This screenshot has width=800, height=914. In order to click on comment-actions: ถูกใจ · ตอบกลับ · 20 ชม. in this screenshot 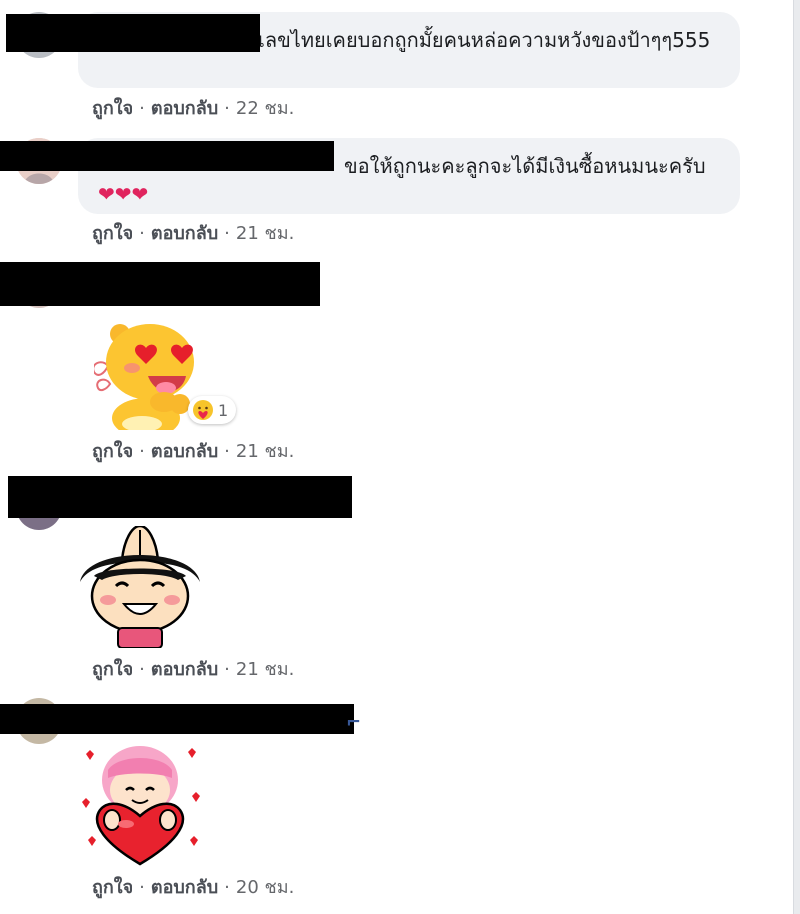, I will do `click(193, 886)`.